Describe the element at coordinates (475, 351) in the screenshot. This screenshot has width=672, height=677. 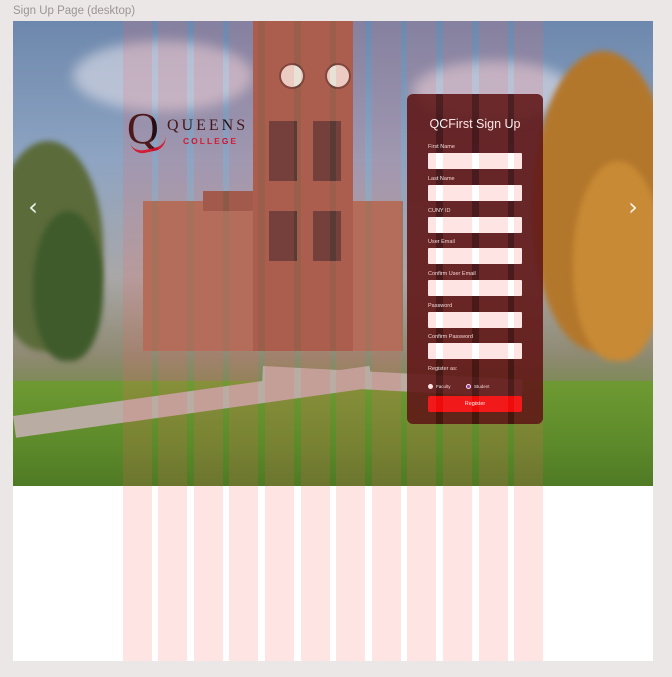
I see `confirm-password-input` at that location.